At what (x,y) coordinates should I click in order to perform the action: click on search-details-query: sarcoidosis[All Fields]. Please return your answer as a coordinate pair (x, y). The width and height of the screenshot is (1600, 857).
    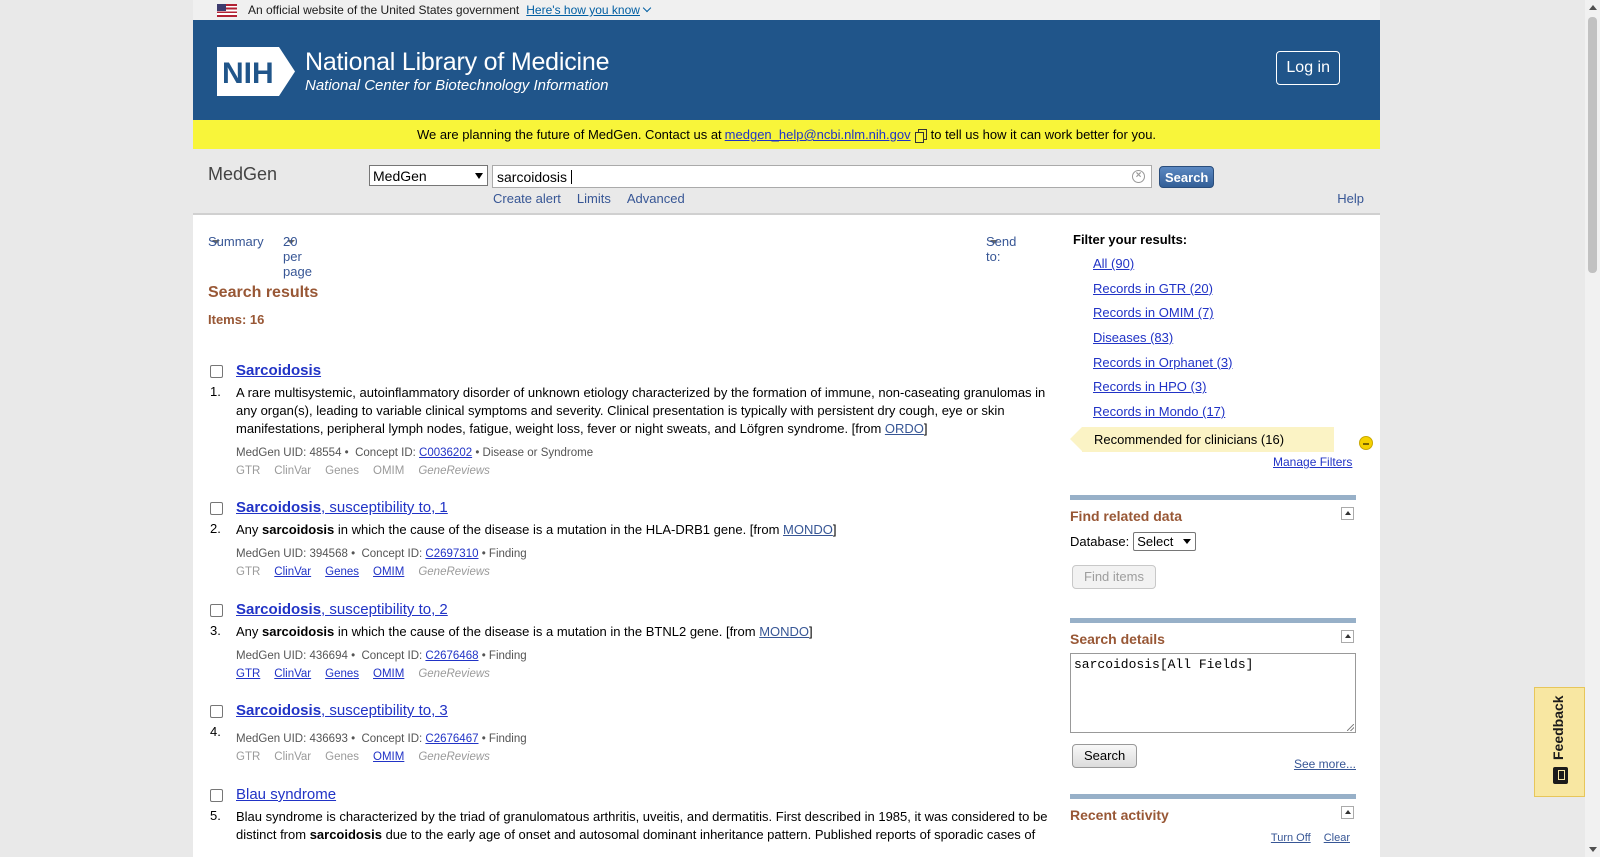
    Looking at the image, I should click on (1213, 693).